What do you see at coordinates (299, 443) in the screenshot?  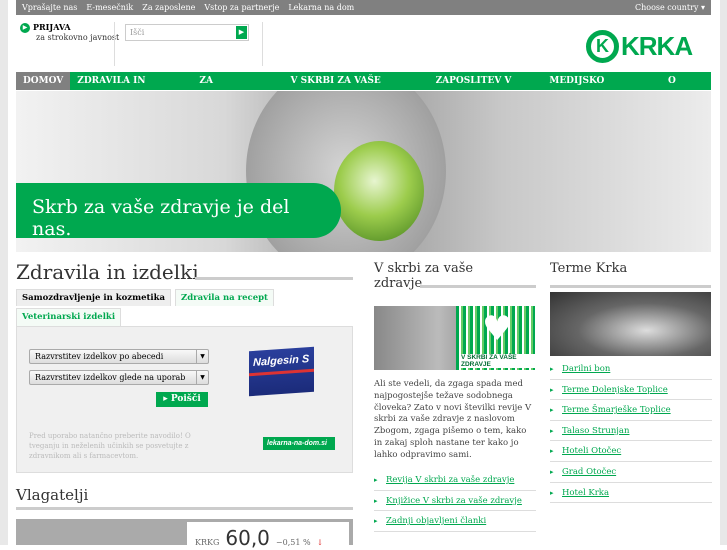 I see `pharmacy-link: lekarna-na-dom.si` at bounding box center [299, 443].